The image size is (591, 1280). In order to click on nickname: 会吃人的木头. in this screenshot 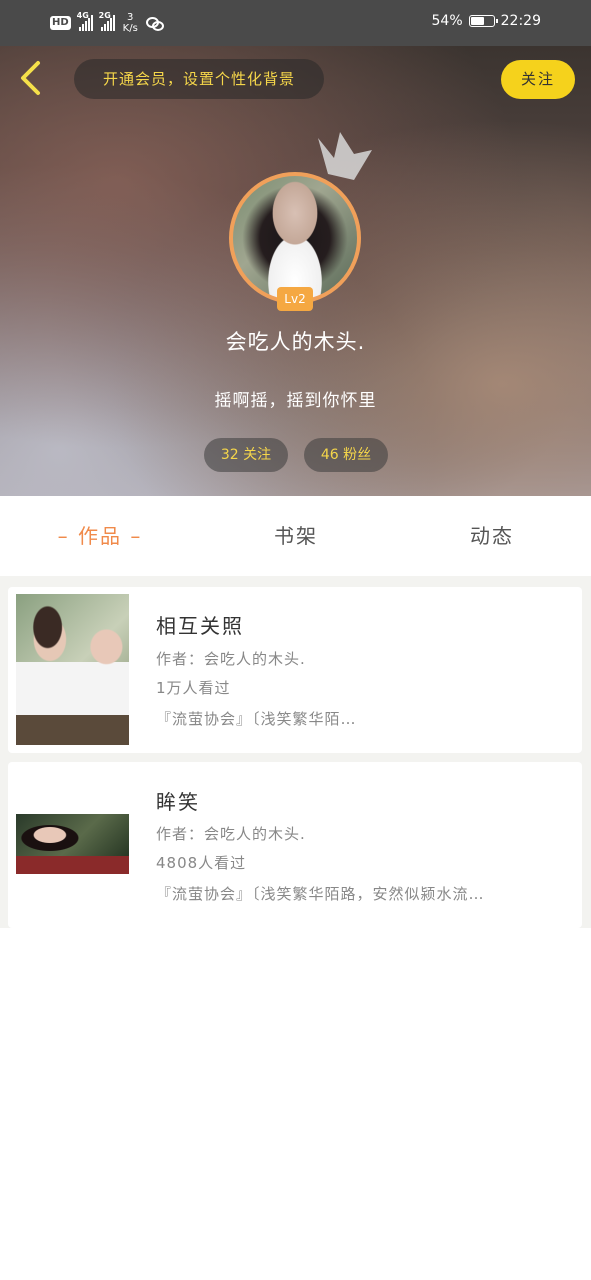, I will do `click(295, 342)`.